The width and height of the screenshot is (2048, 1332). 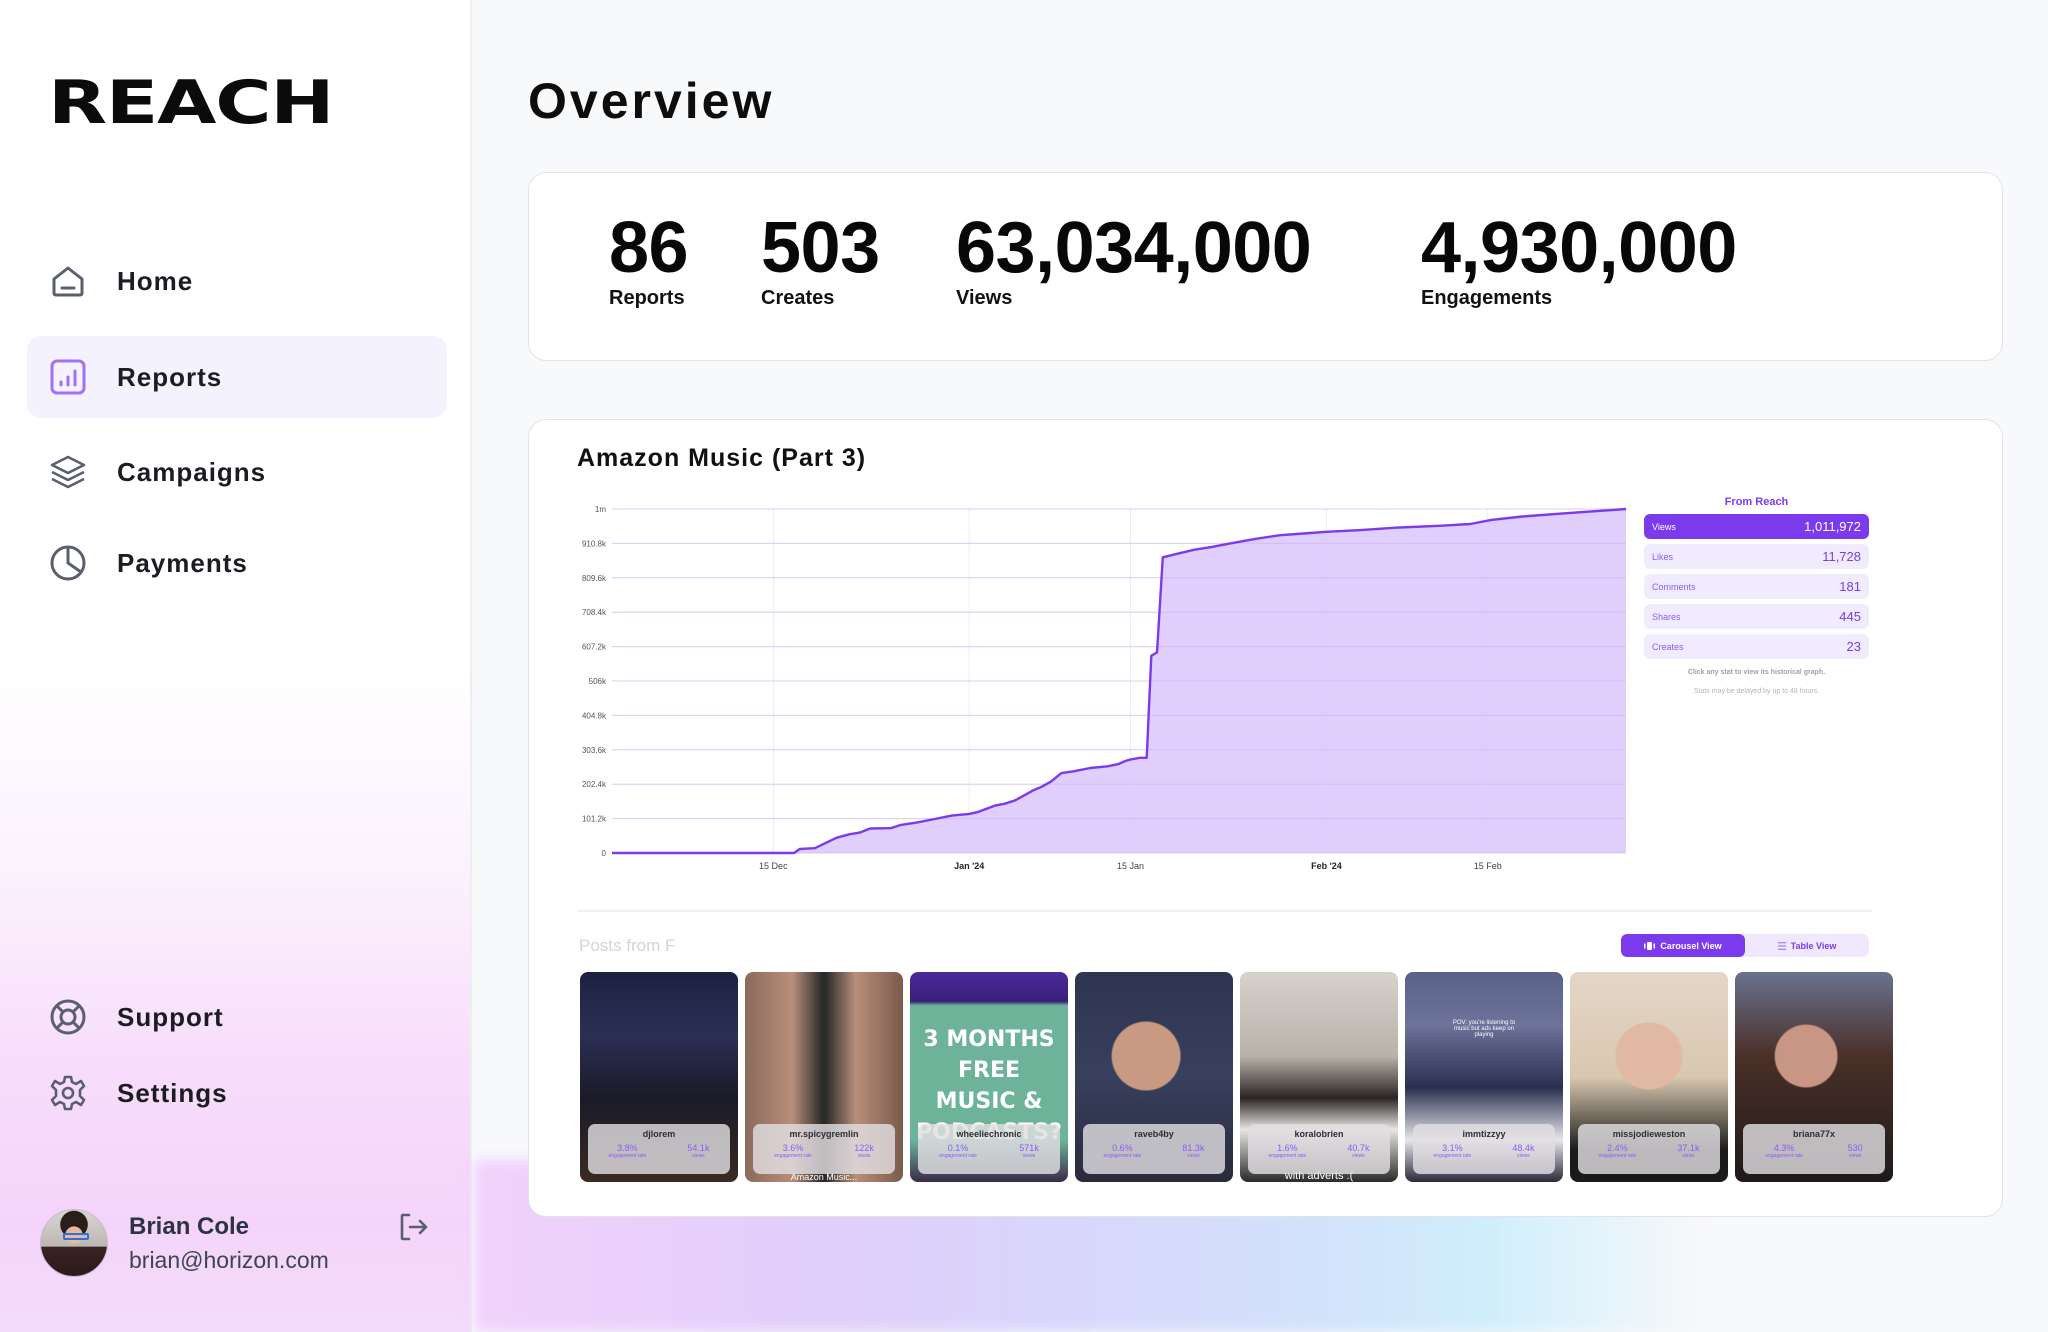 What do you see at coordinates (1784, 1148) in the screenshot?
I see `engagement-rate-value: 4.3%` at bounding box center [1784, 1148].